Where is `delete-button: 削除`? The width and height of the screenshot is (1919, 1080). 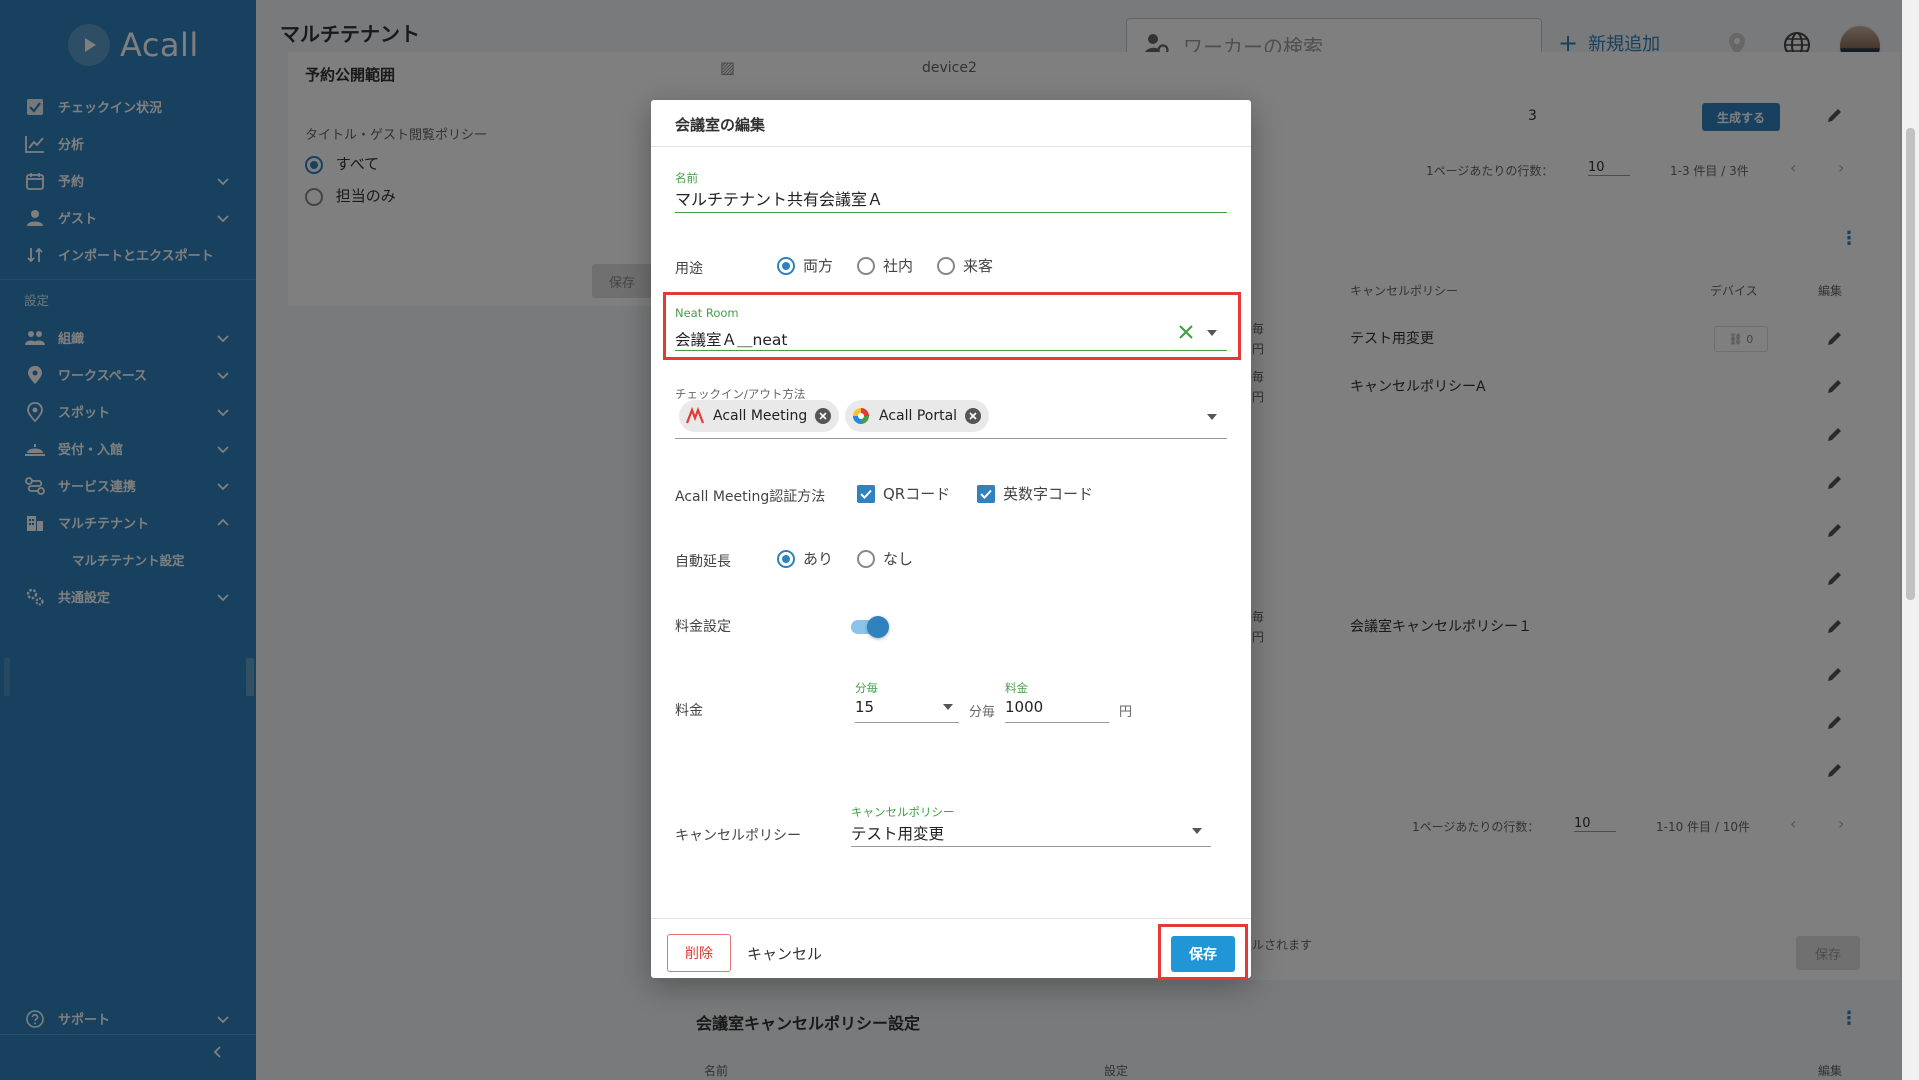
delete-button: 削除 is located at coordinates (699, 953).